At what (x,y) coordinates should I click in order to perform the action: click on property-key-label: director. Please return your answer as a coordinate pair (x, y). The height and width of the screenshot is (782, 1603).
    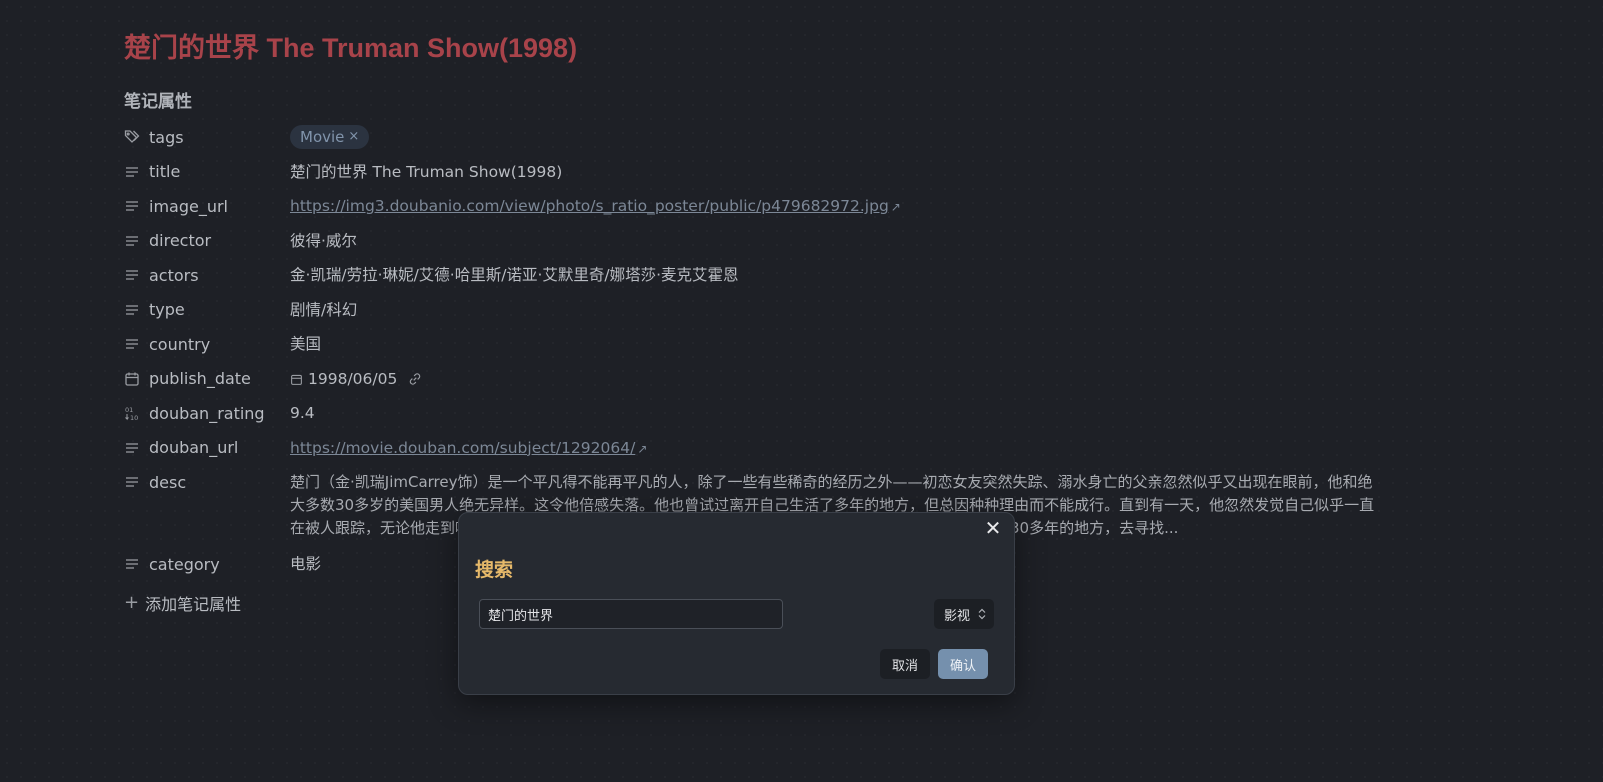
    Looking at the image, I should click on (180, 240).